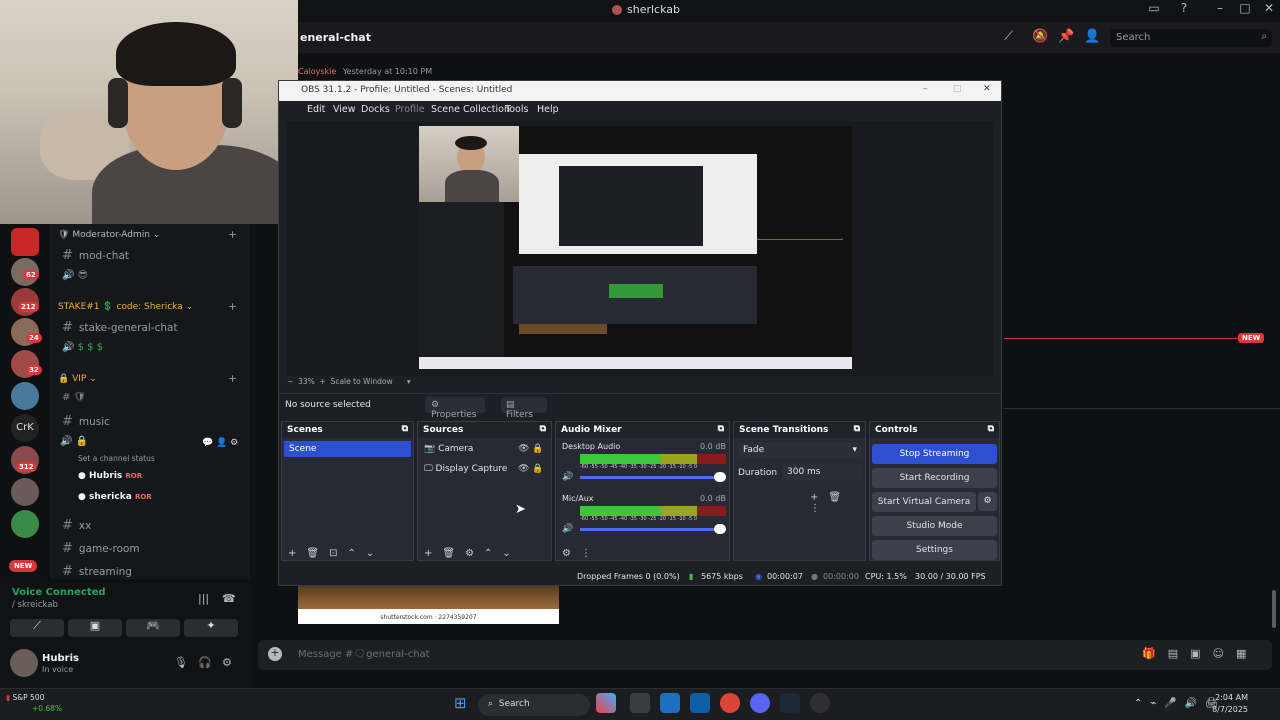 The height and width of the screenshot is (720, 1280). Describe the element at coordinates (77, 379) in the screenshot. I see `category-vip: 🔒 VIP ⌄` at that location.